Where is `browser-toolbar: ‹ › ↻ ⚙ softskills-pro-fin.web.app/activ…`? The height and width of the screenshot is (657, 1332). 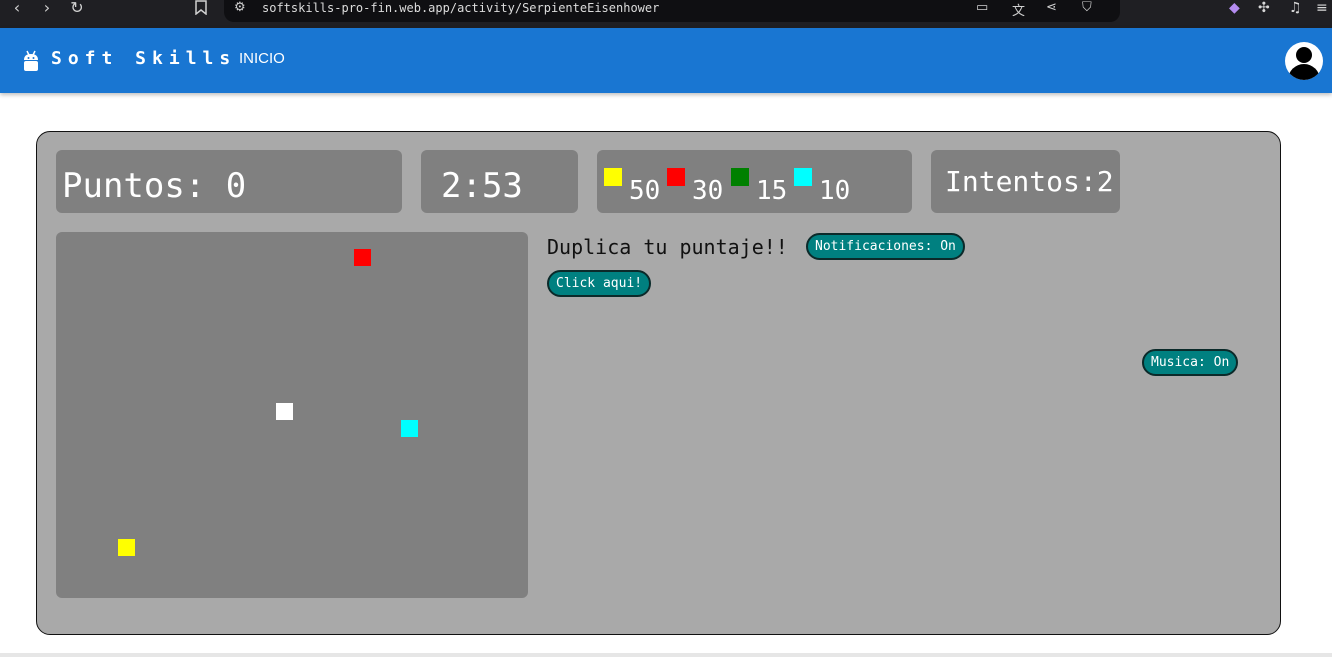 browser-toolbar: ‹ › ↻ ⚙ softskills-pro-fin.web.app/activ… is located at coordinates (666, 14).